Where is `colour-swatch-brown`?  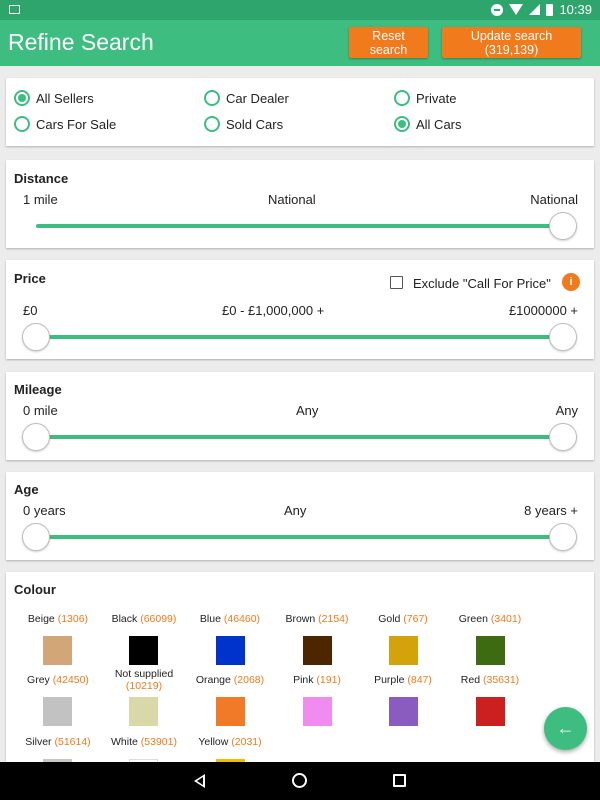 colour-swatch-brown is located at coordinates (317, 650).